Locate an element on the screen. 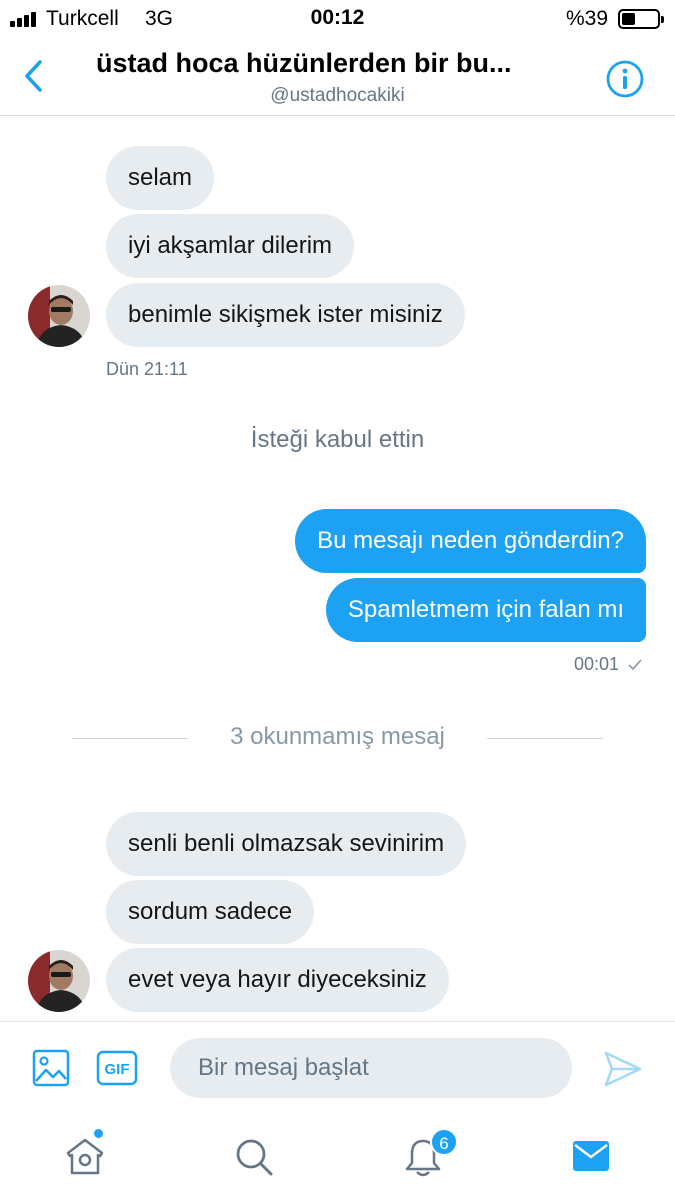 This screenshot has height=1200, width=675. sent-timestamp: 00:01 is located at coordinates (596, 664).